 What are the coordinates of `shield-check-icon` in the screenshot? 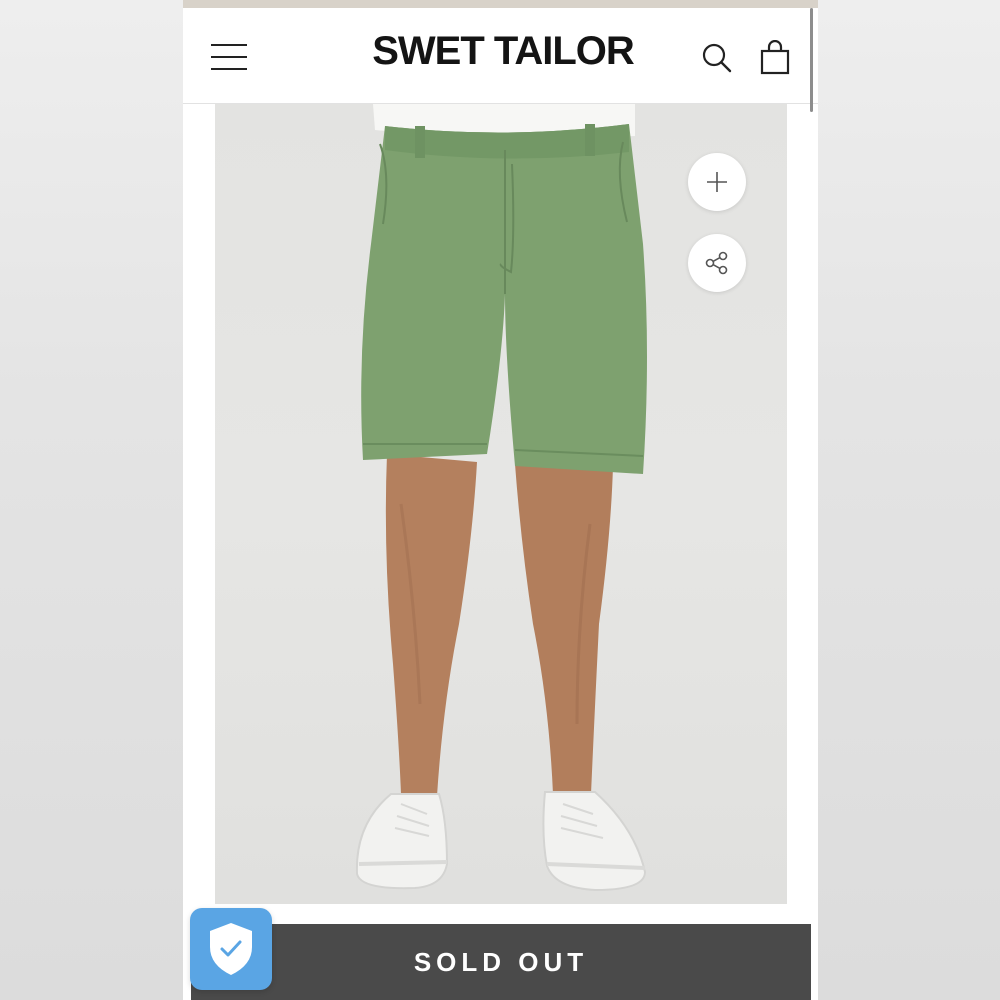 It's located at (231, 949).